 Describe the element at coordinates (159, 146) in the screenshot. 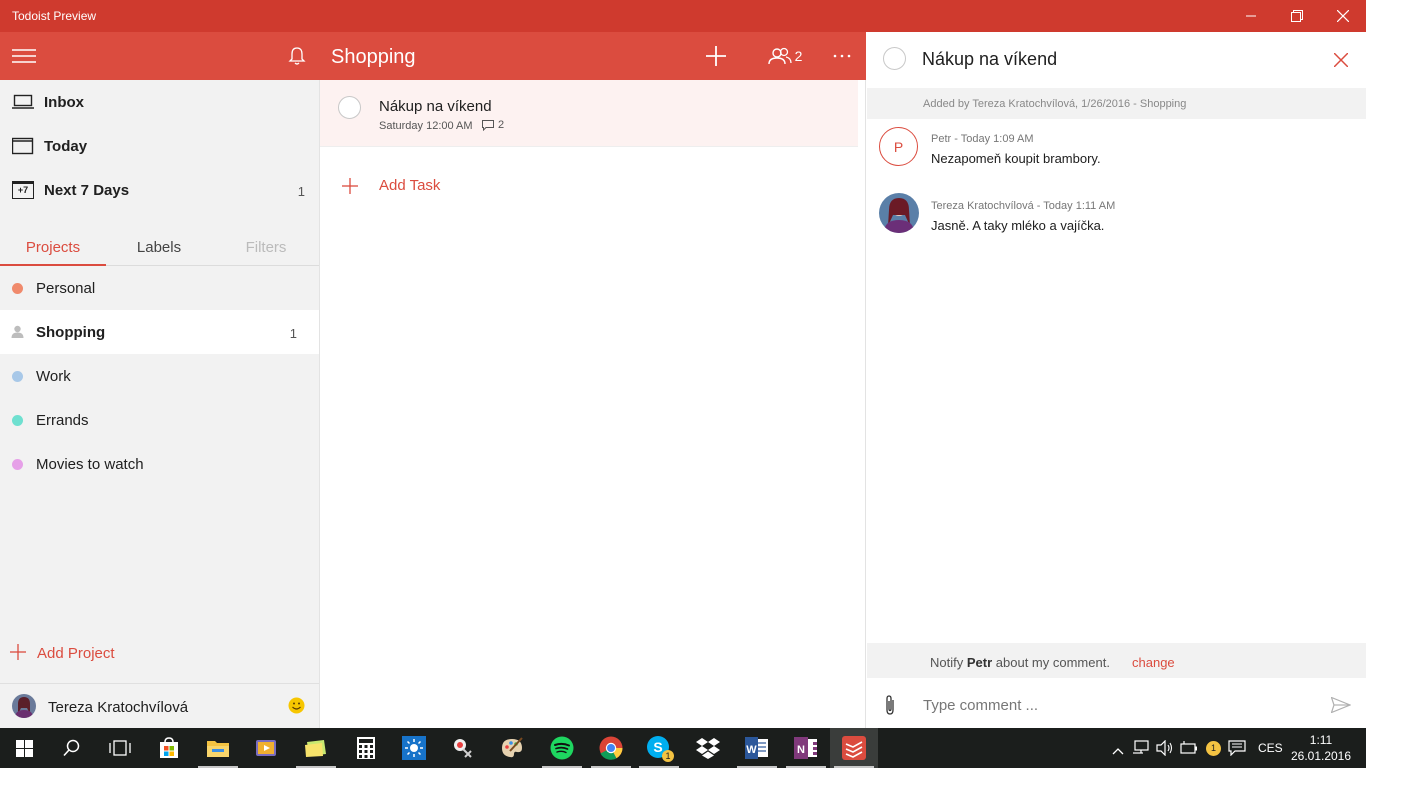

I see `nav-today: Today` at that location.